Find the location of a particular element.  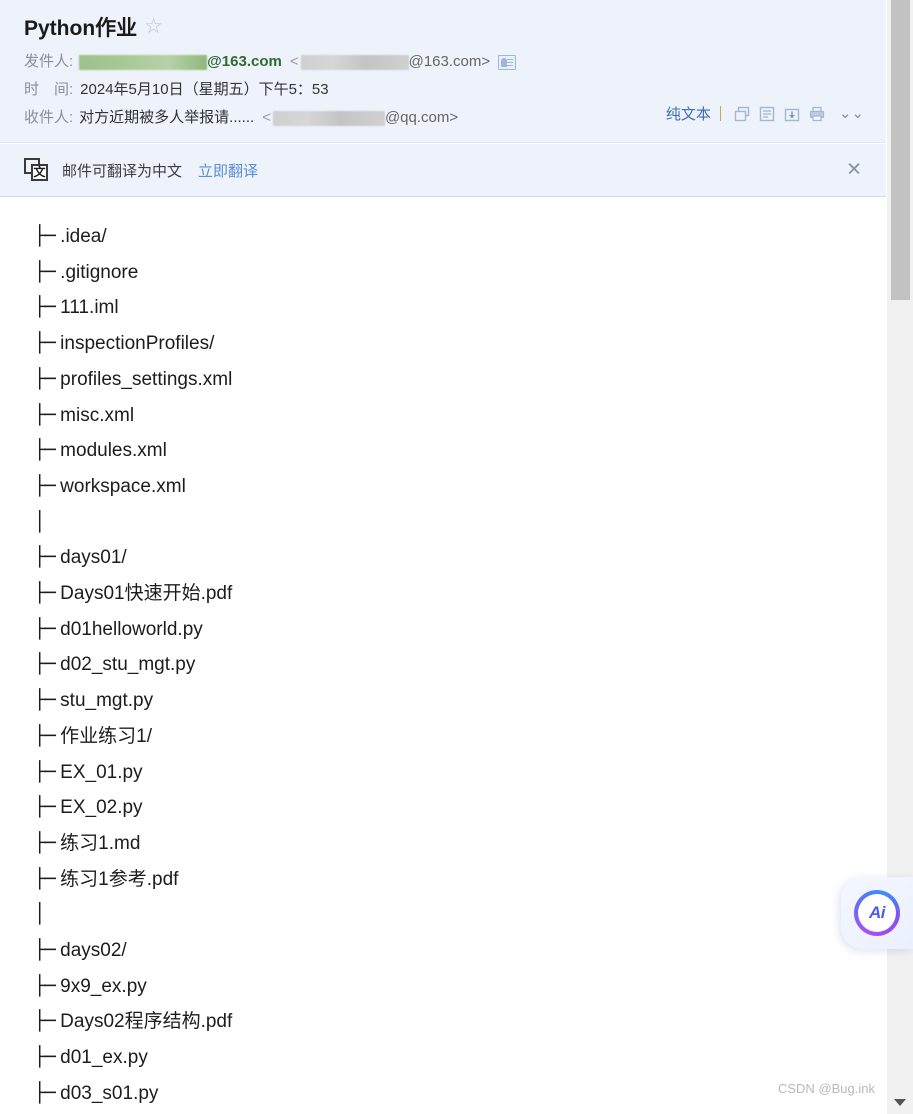

tree-line: ├─ inspectionProfiles/ is located at coordinates (448, 344).